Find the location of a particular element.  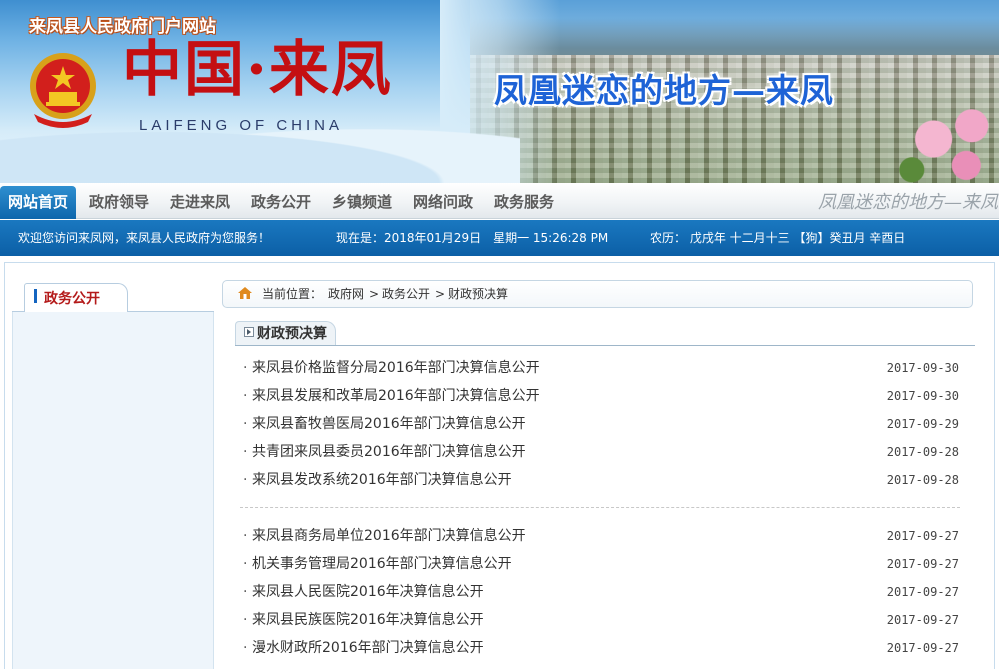

list-item: · 来凤县发改系统2016年部门决算信息公开 2017-09-28 is located at coordinates (602, 480).